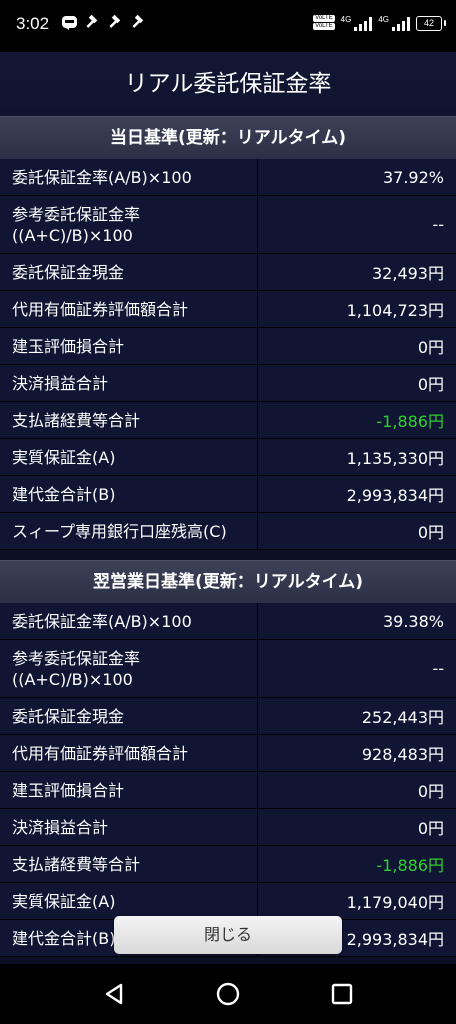  I want to click on row-value: 32,493円, so click(408, 273).